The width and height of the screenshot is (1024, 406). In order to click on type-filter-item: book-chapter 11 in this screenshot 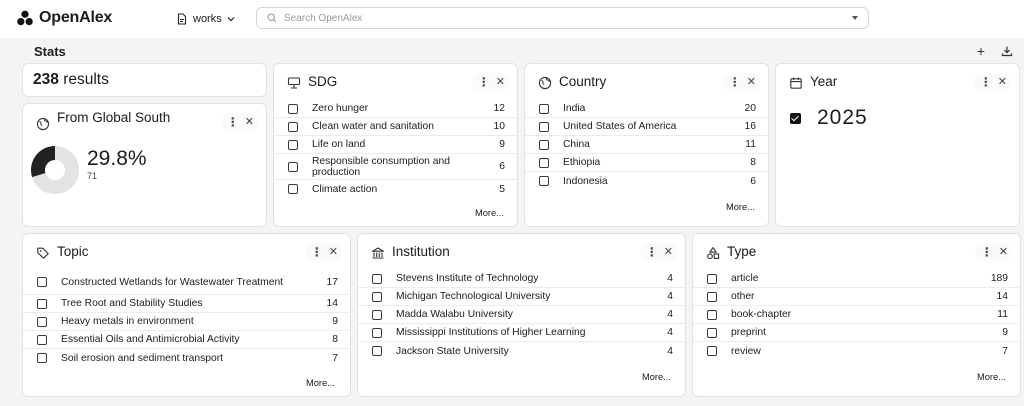, I will do `click(856, 315)`.